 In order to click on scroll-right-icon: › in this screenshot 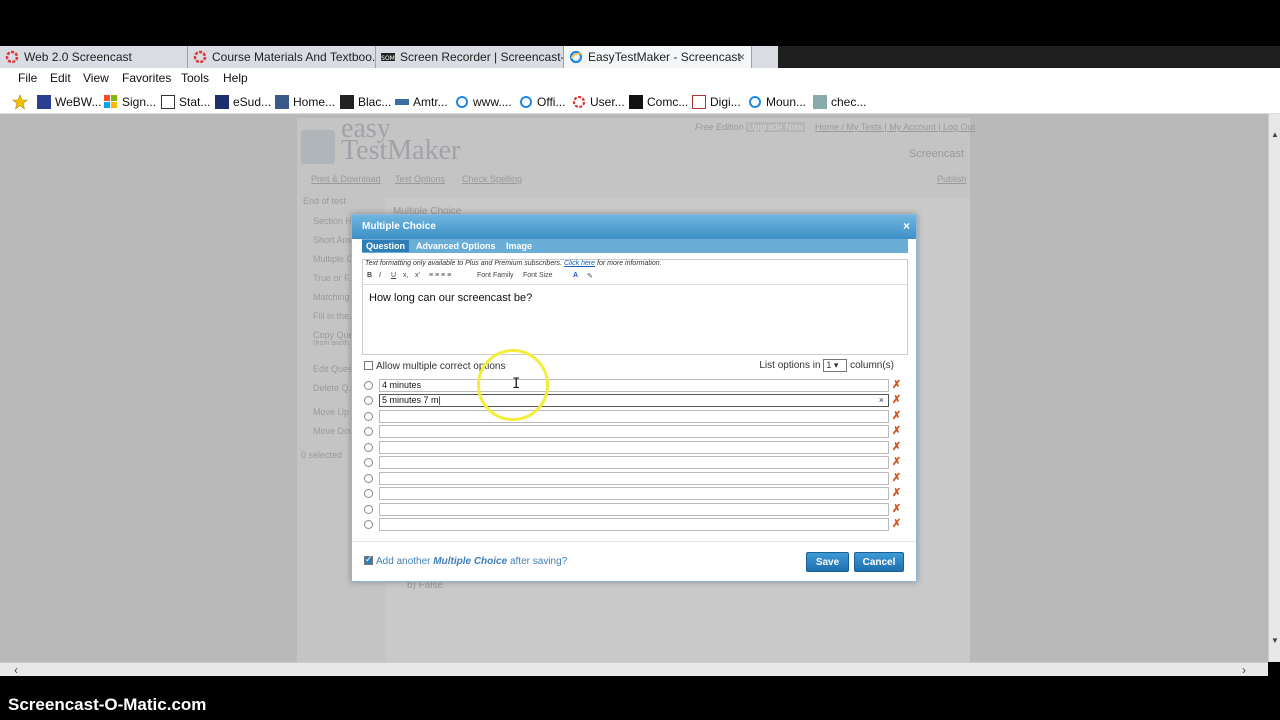, I will do `click(1244, 670)`.